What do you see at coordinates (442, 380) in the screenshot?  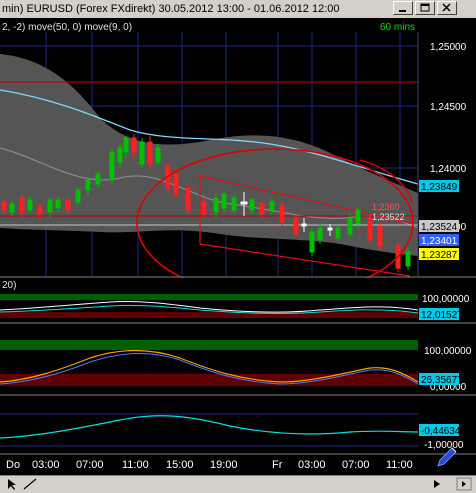 I see `indicator-2-tag-text: 26,35677` at bounding box center [442, 380].